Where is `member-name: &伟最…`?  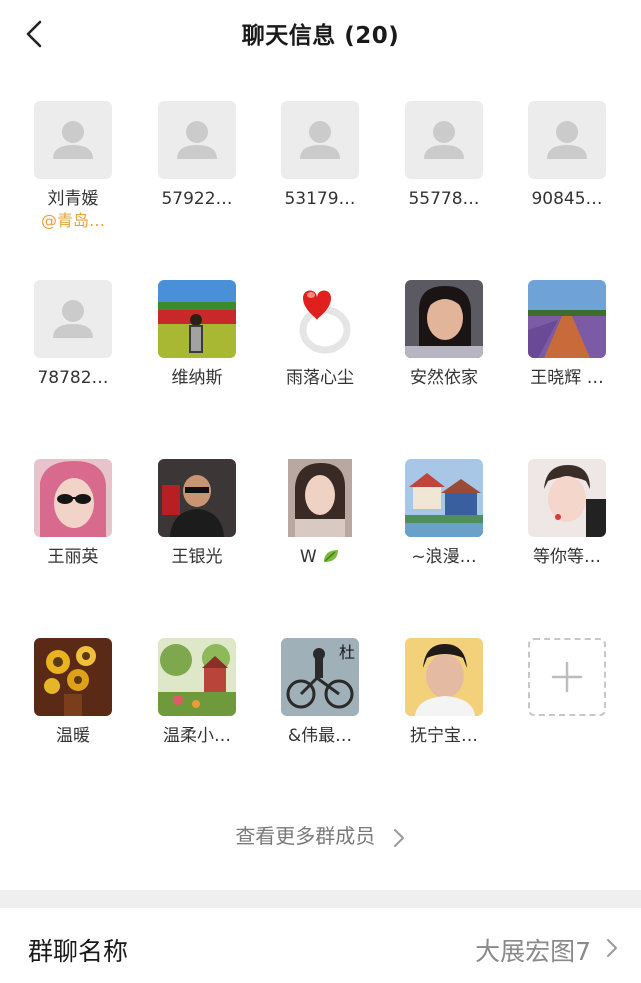 member-name: &伟最… is located at coordinates (320, 736).